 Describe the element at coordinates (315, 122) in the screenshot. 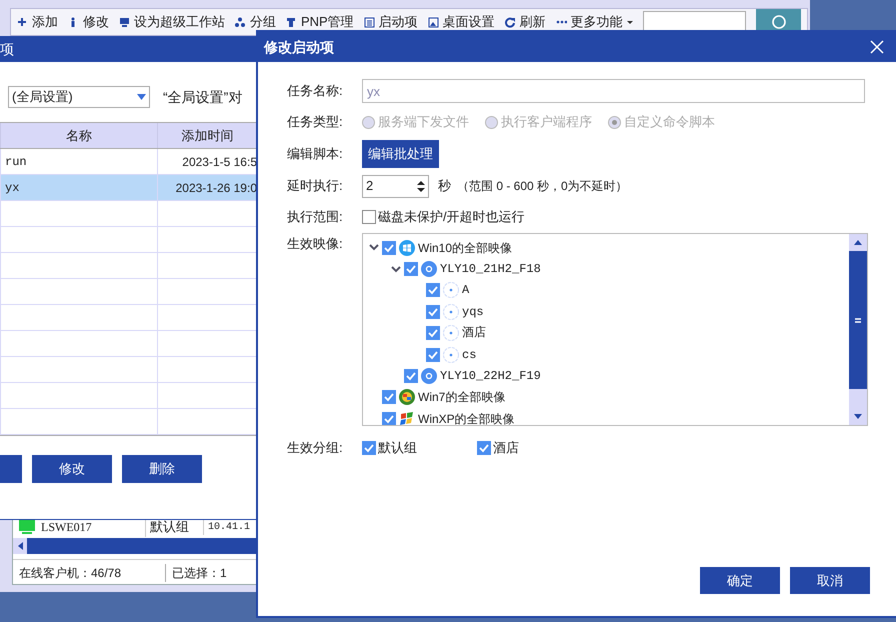

I see `field-label: 任务类型:` at that location.